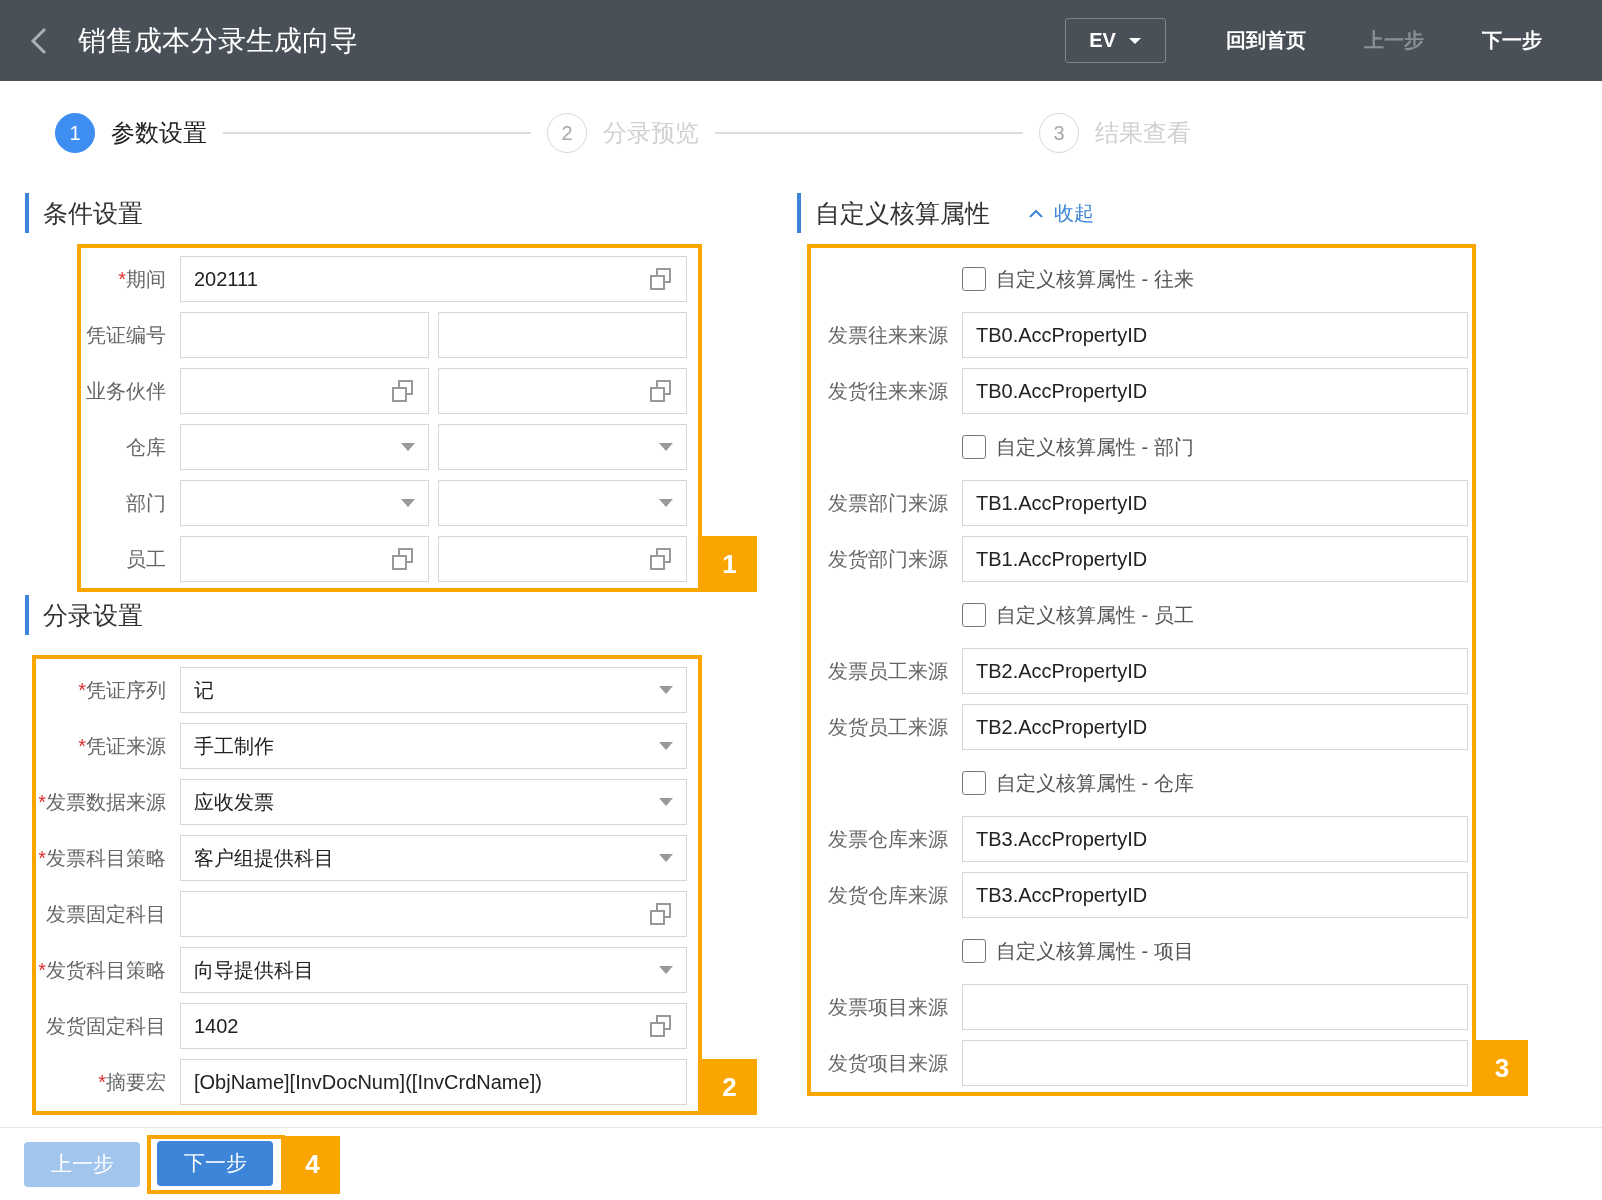  I want to click on input-field: 向导提供科目, so click(433, 970).